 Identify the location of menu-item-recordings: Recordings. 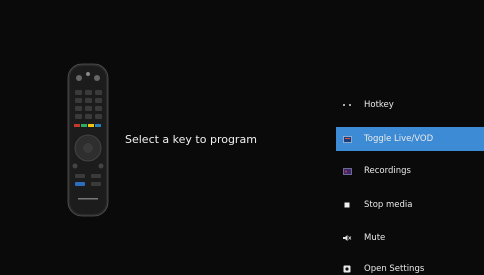
(410, 171).